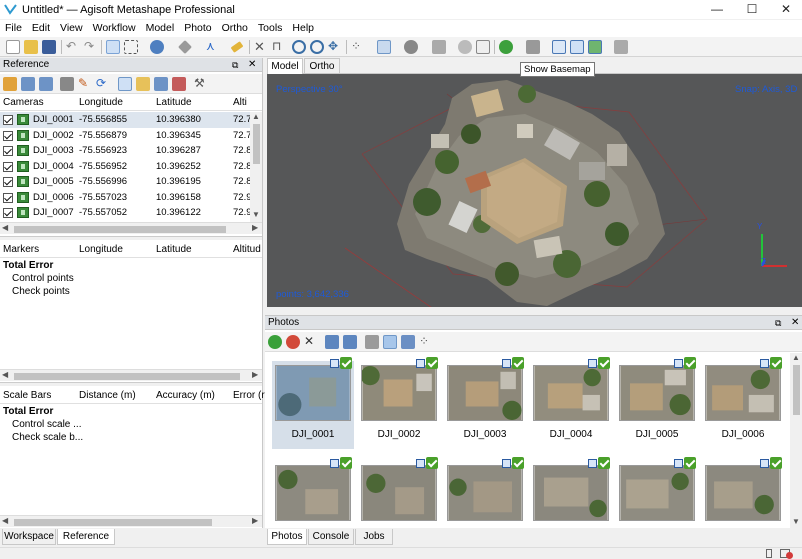 The image size is (802, 559). What do you see at coordinates (126, 213) in the screenshot?
I see `table-row: DJI_0007 -75.557052 10.396122 72.9` at bounding box center [126, 213].